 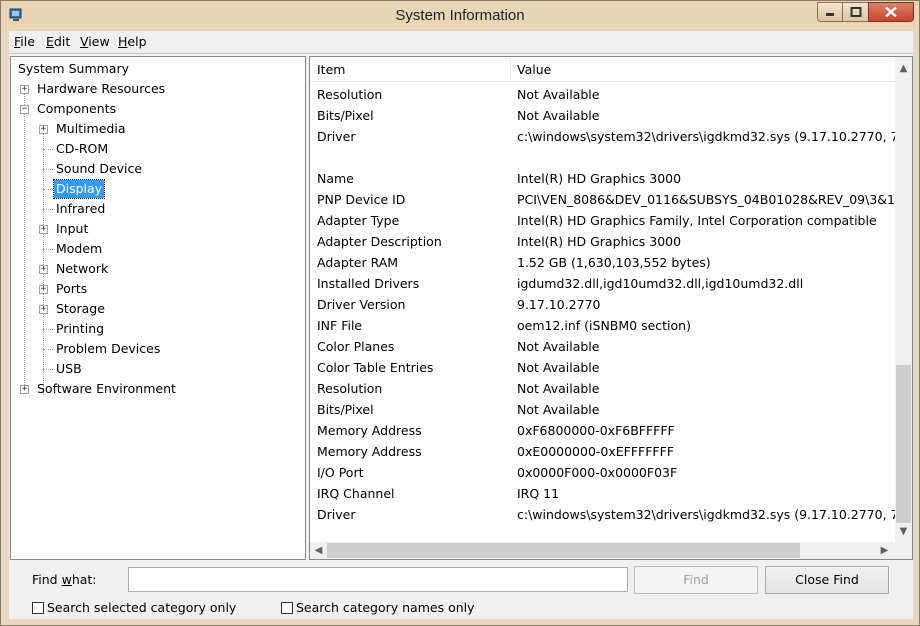 I want to click on table-row: Driver Version 9.17.10.2770, so click(x=602, y=304).